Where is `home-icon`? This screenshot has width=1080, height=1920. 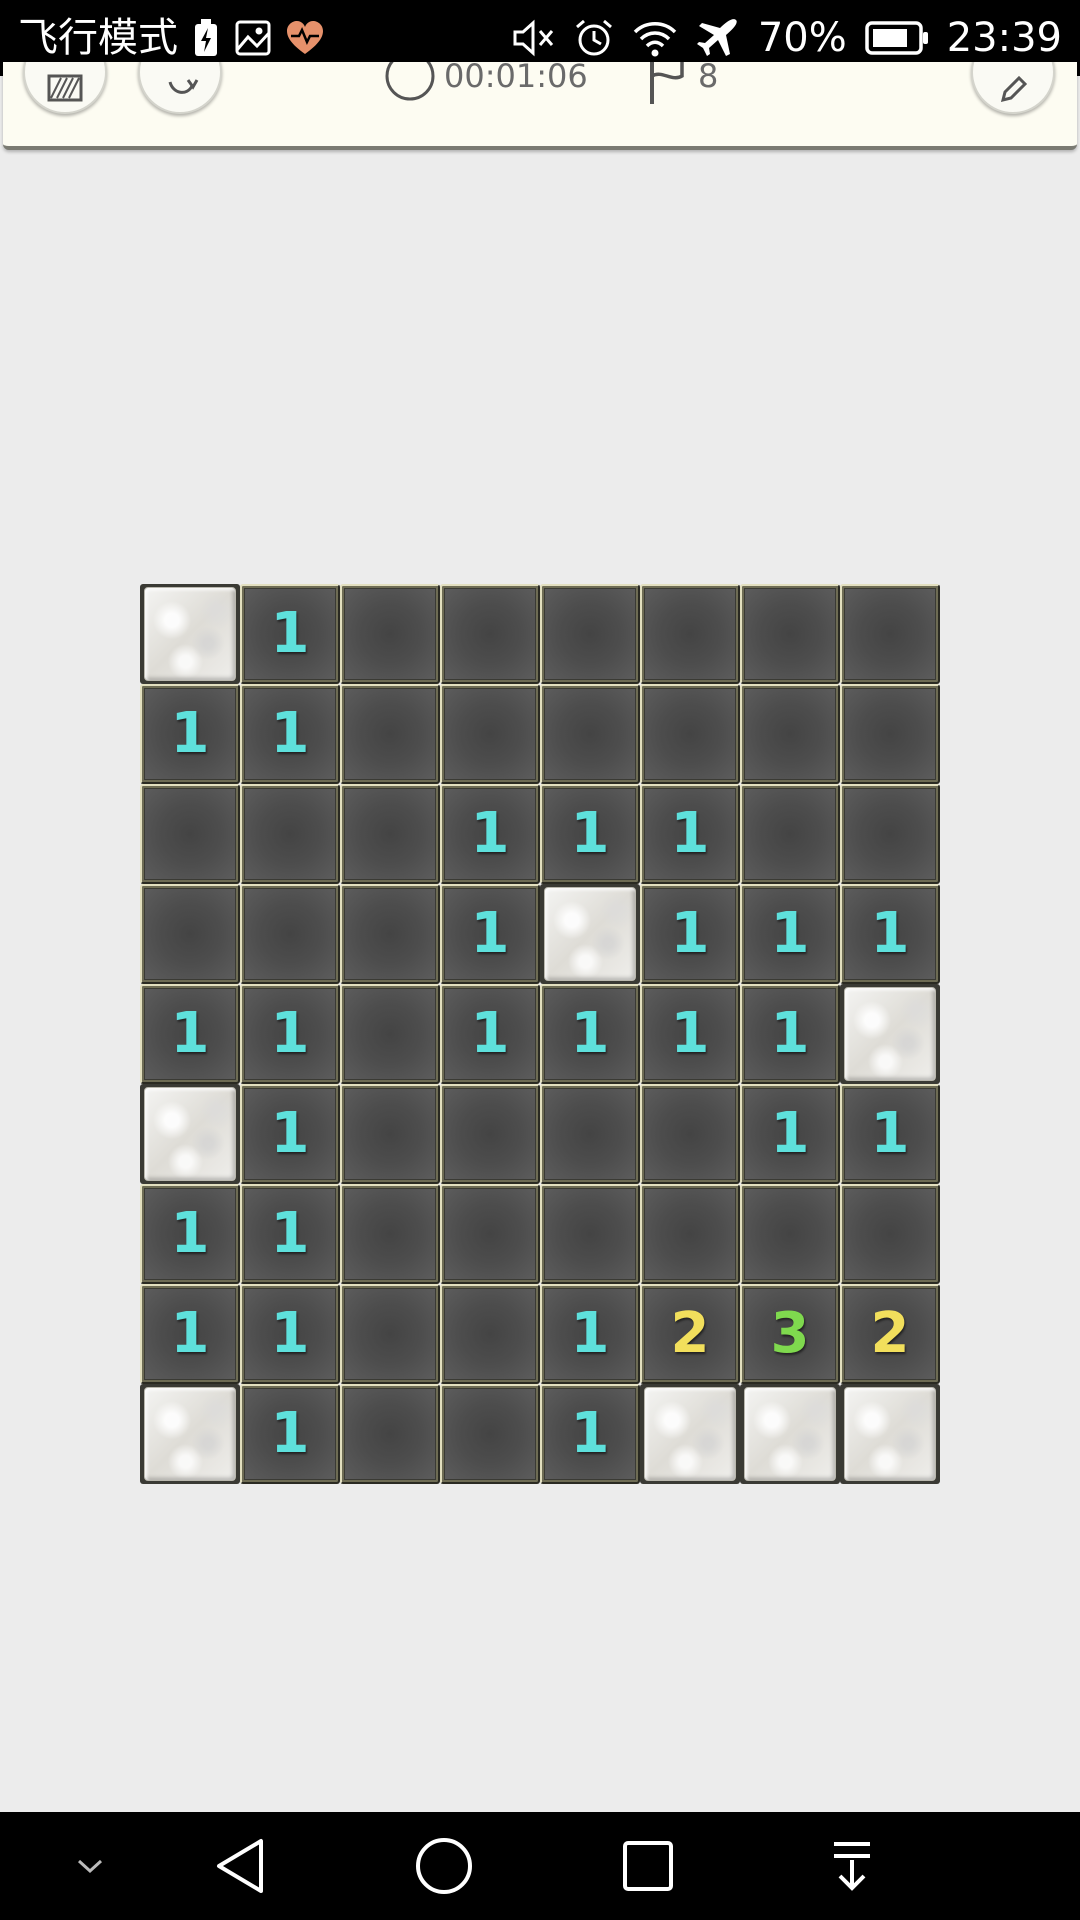 home-icon is located at coordinates (444, 1866).